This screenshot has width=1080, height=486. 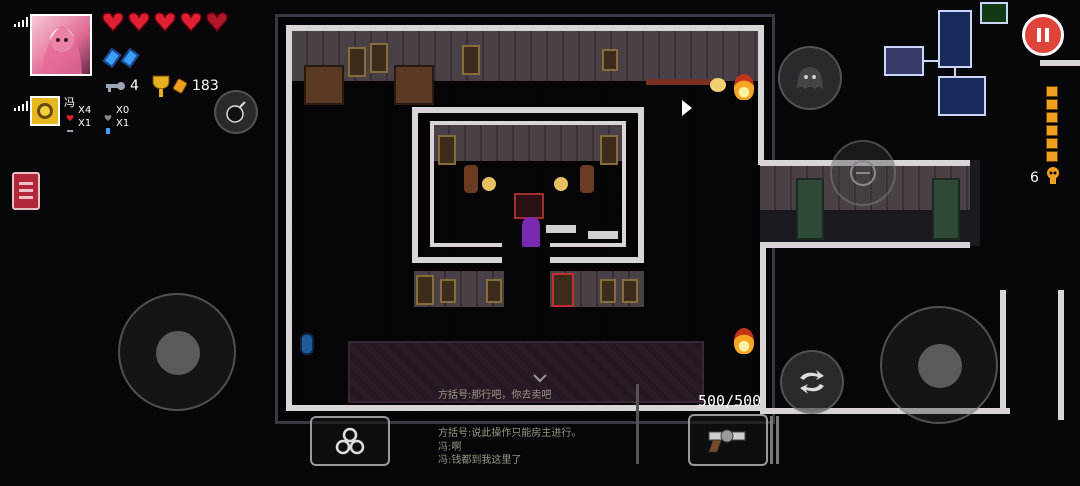 I want to click on pause-button, so click(x=1043, y=35).